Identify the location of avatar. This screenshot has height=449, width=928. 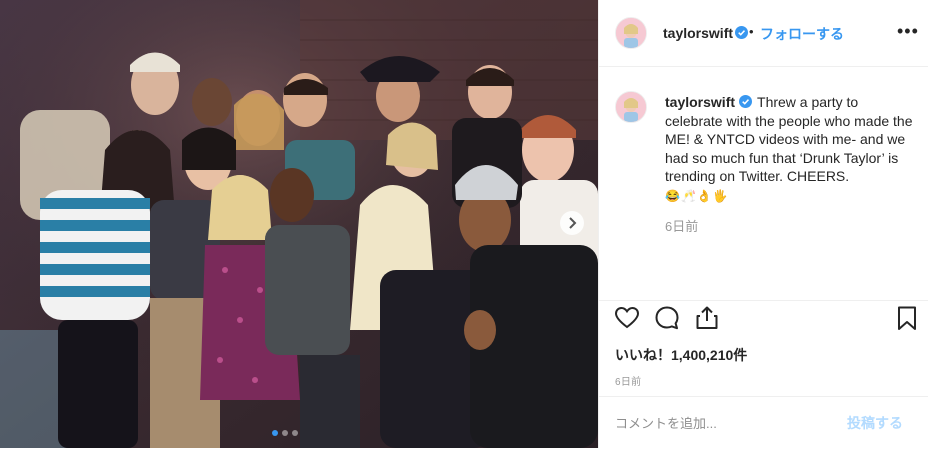
(631, 33).